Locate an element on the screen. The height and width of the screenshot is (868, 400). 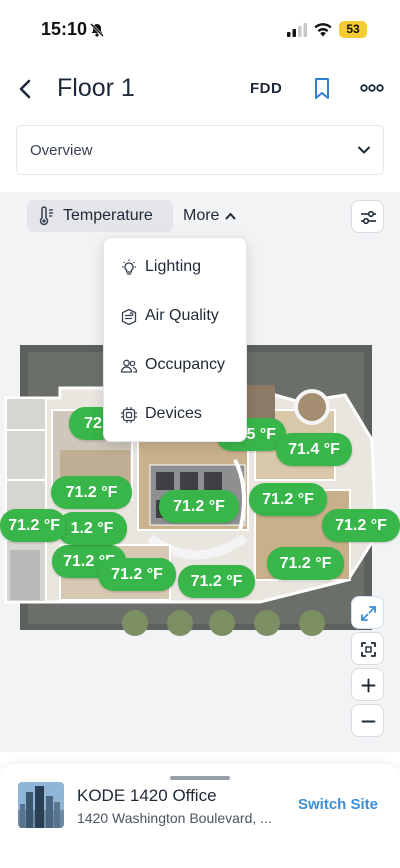
plus-icon is located at coordinates (368, 685).